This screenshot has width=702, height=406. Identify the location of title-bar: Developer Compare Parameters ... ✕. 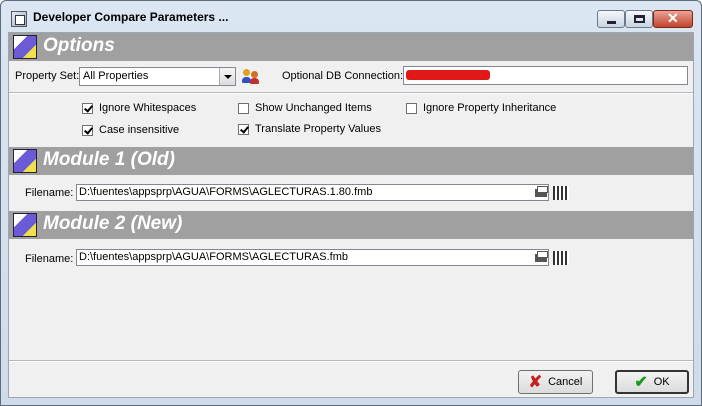
(351, 18).